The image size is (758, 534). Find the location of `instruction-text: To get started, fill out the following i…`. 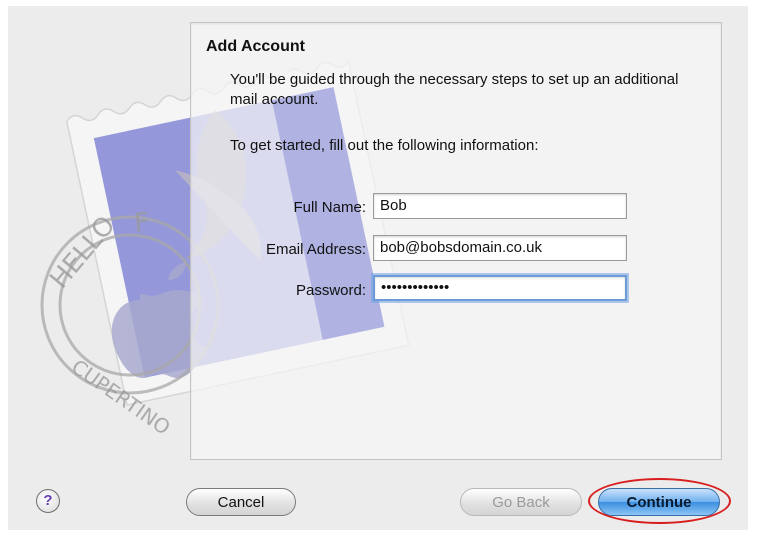

instruction-text: To get started, fill out the following i… is located at coordinates (384, 145).